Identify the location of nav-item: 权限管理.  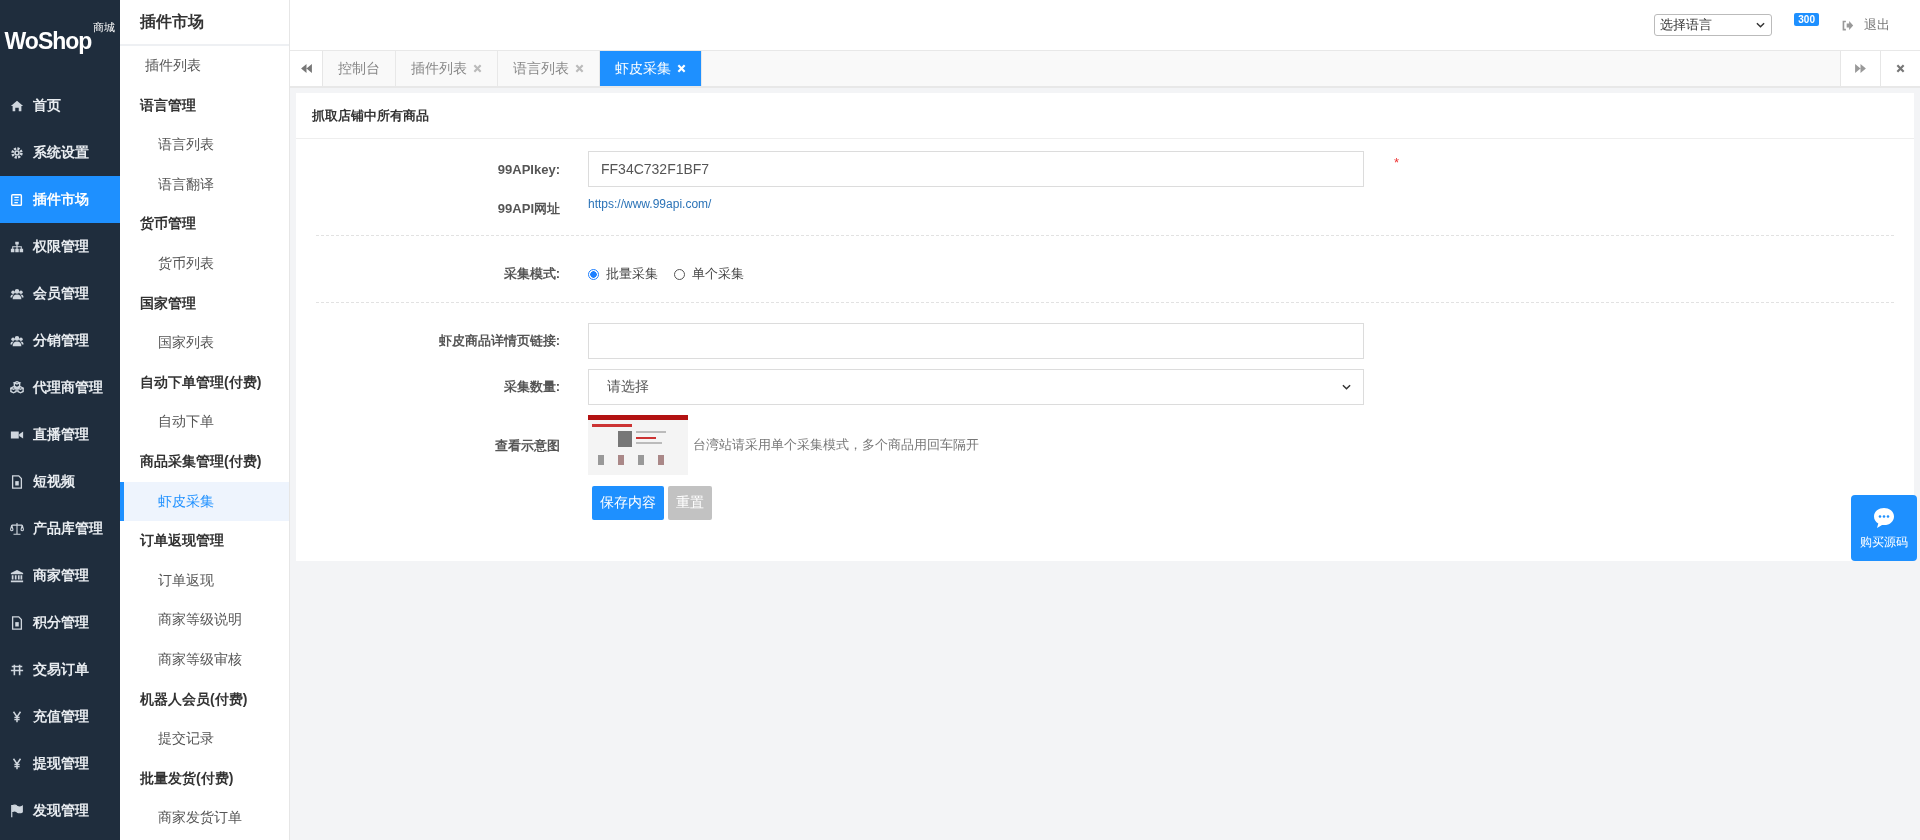
(60, 246).